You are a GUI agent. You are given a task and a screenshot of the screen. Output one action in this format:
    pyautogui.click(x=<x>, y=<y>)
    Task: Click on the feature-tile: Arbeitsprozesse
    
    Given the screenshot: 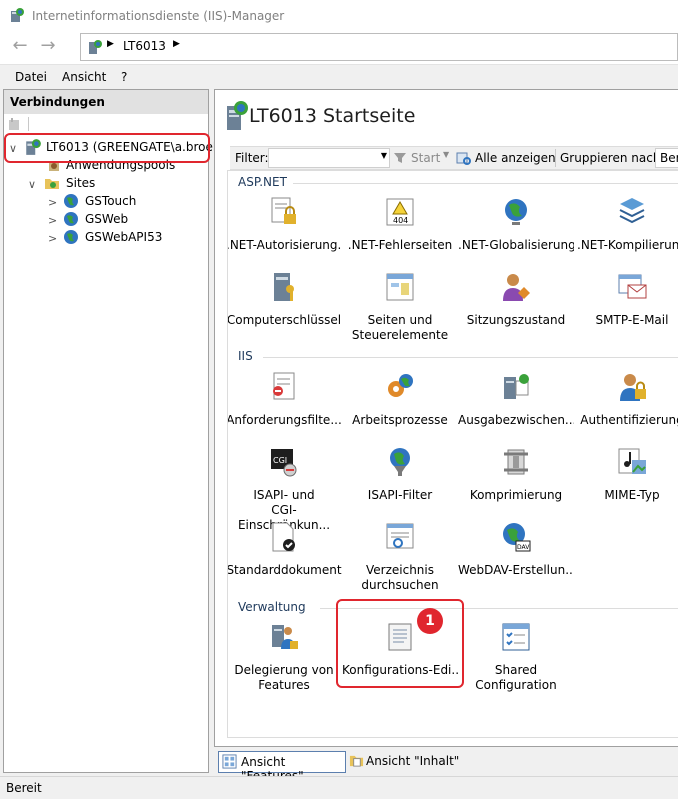 What is the action you would take?
    pyautogui.click(x=400, y=399)
    